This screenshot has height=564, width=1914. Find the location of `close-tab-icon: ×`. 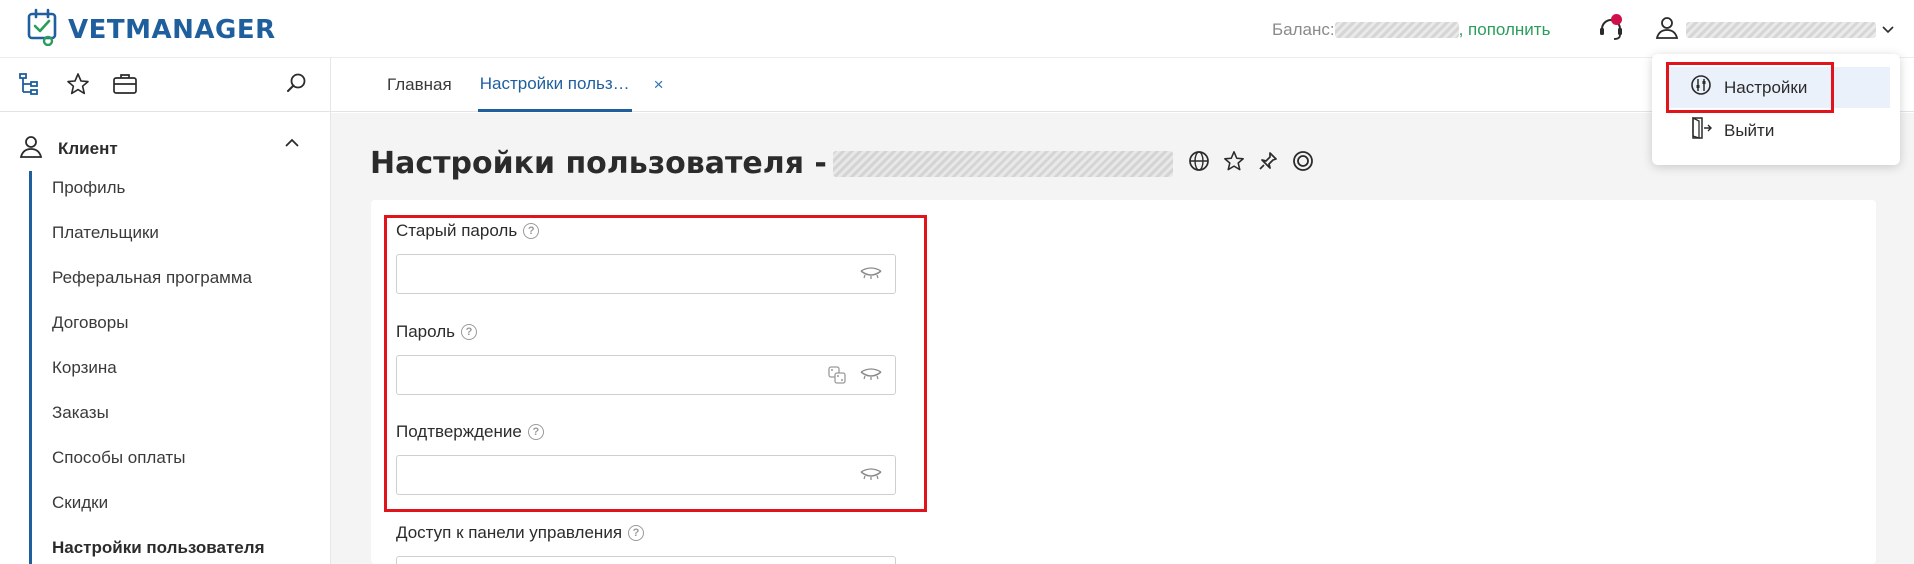

close-tab-icon: × is located at coordinates (659, 85).